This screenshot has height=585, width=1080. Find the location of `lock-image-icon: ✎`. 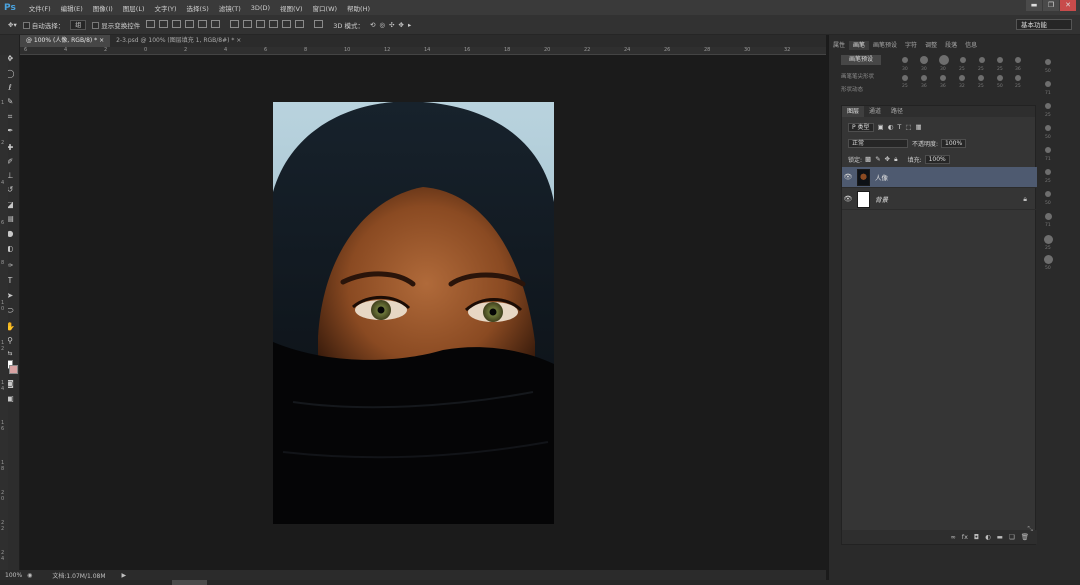

lock-image-icon: ✎ is located at coordinates (877, 159).